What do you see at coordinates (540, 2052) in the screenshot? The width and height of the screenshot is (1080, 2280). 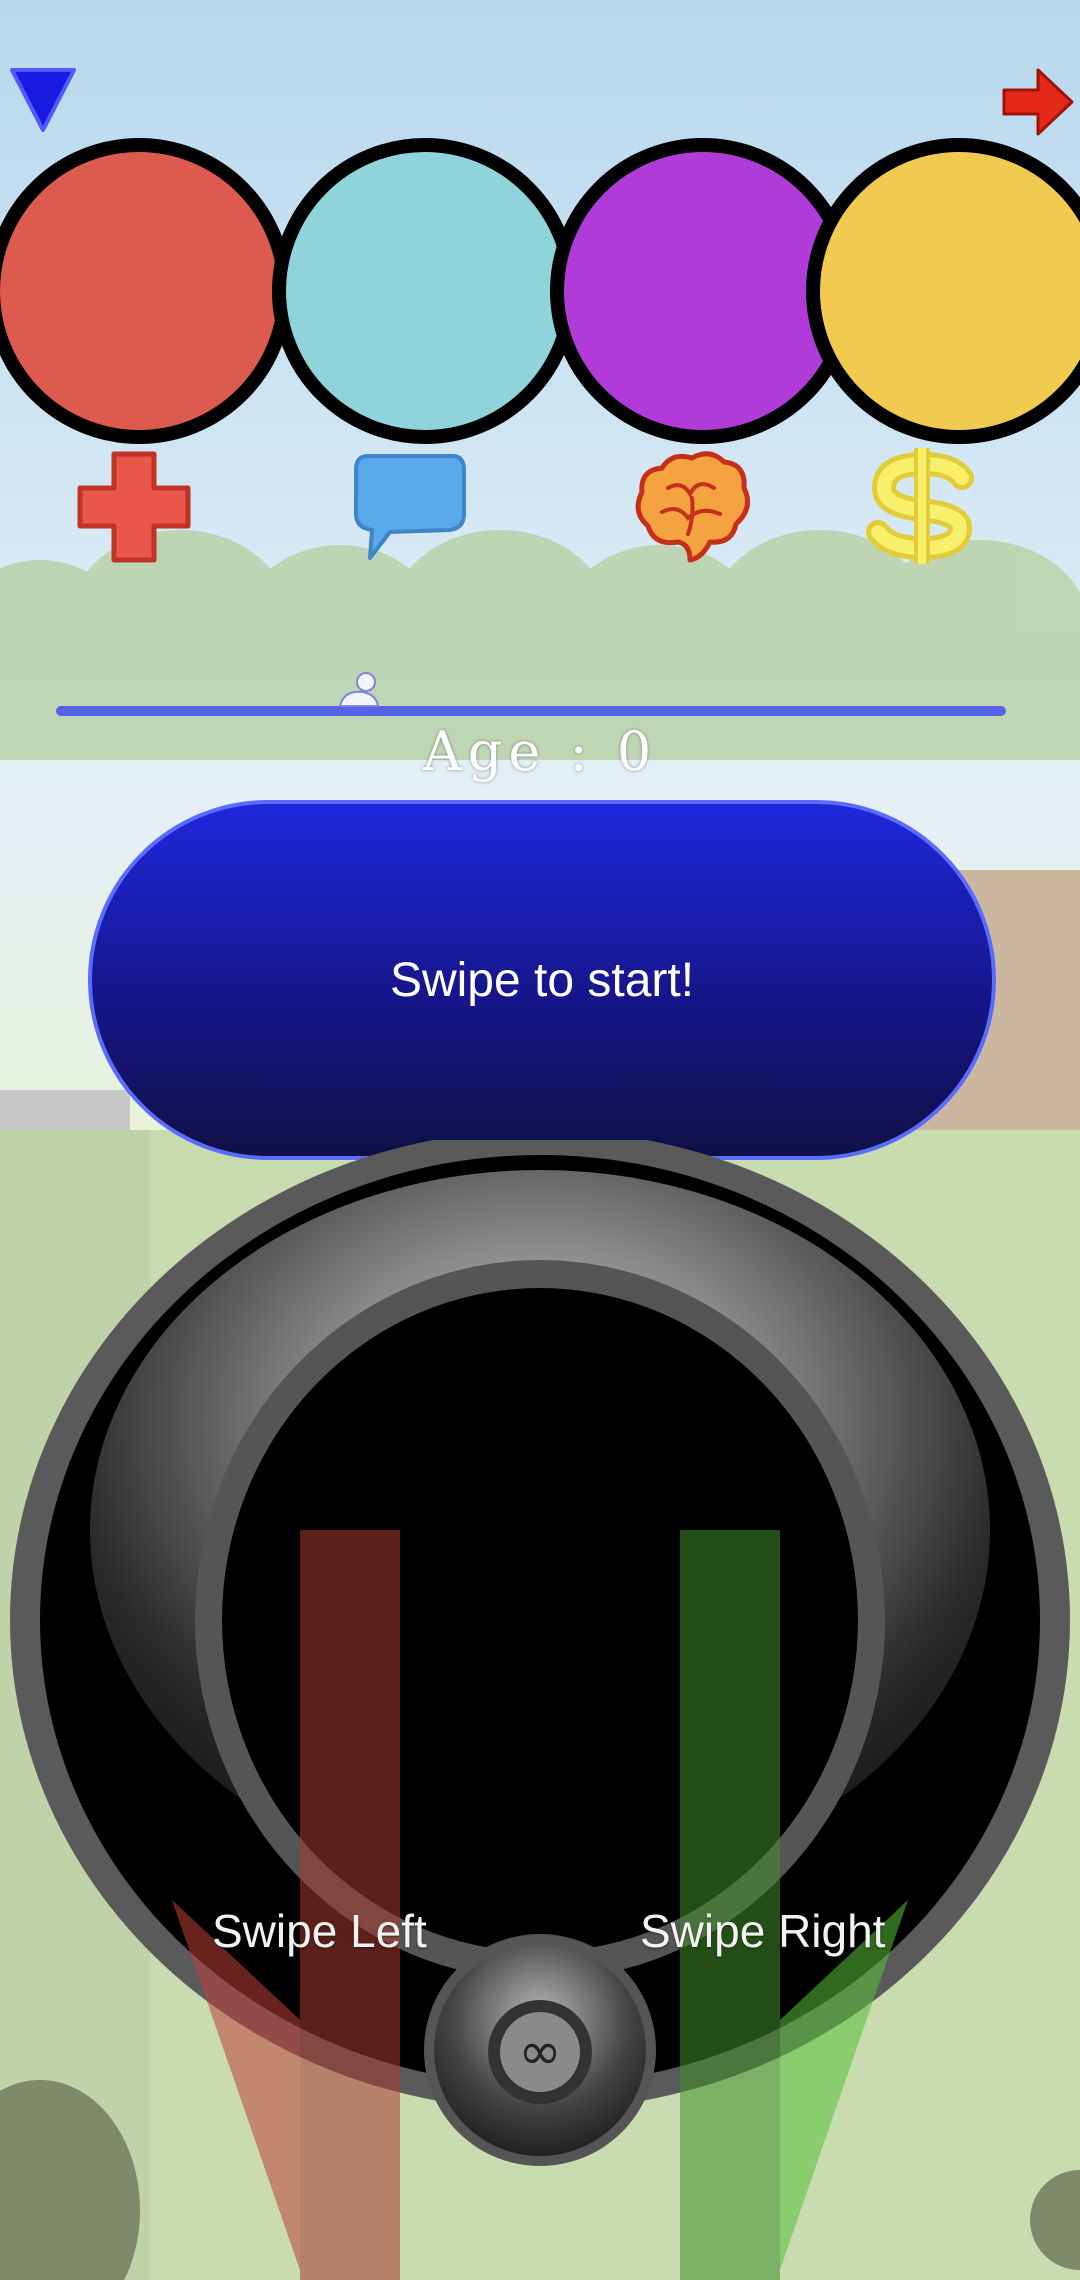 I see `infinity-icon: ∞` at bounding box center [540, 2052].